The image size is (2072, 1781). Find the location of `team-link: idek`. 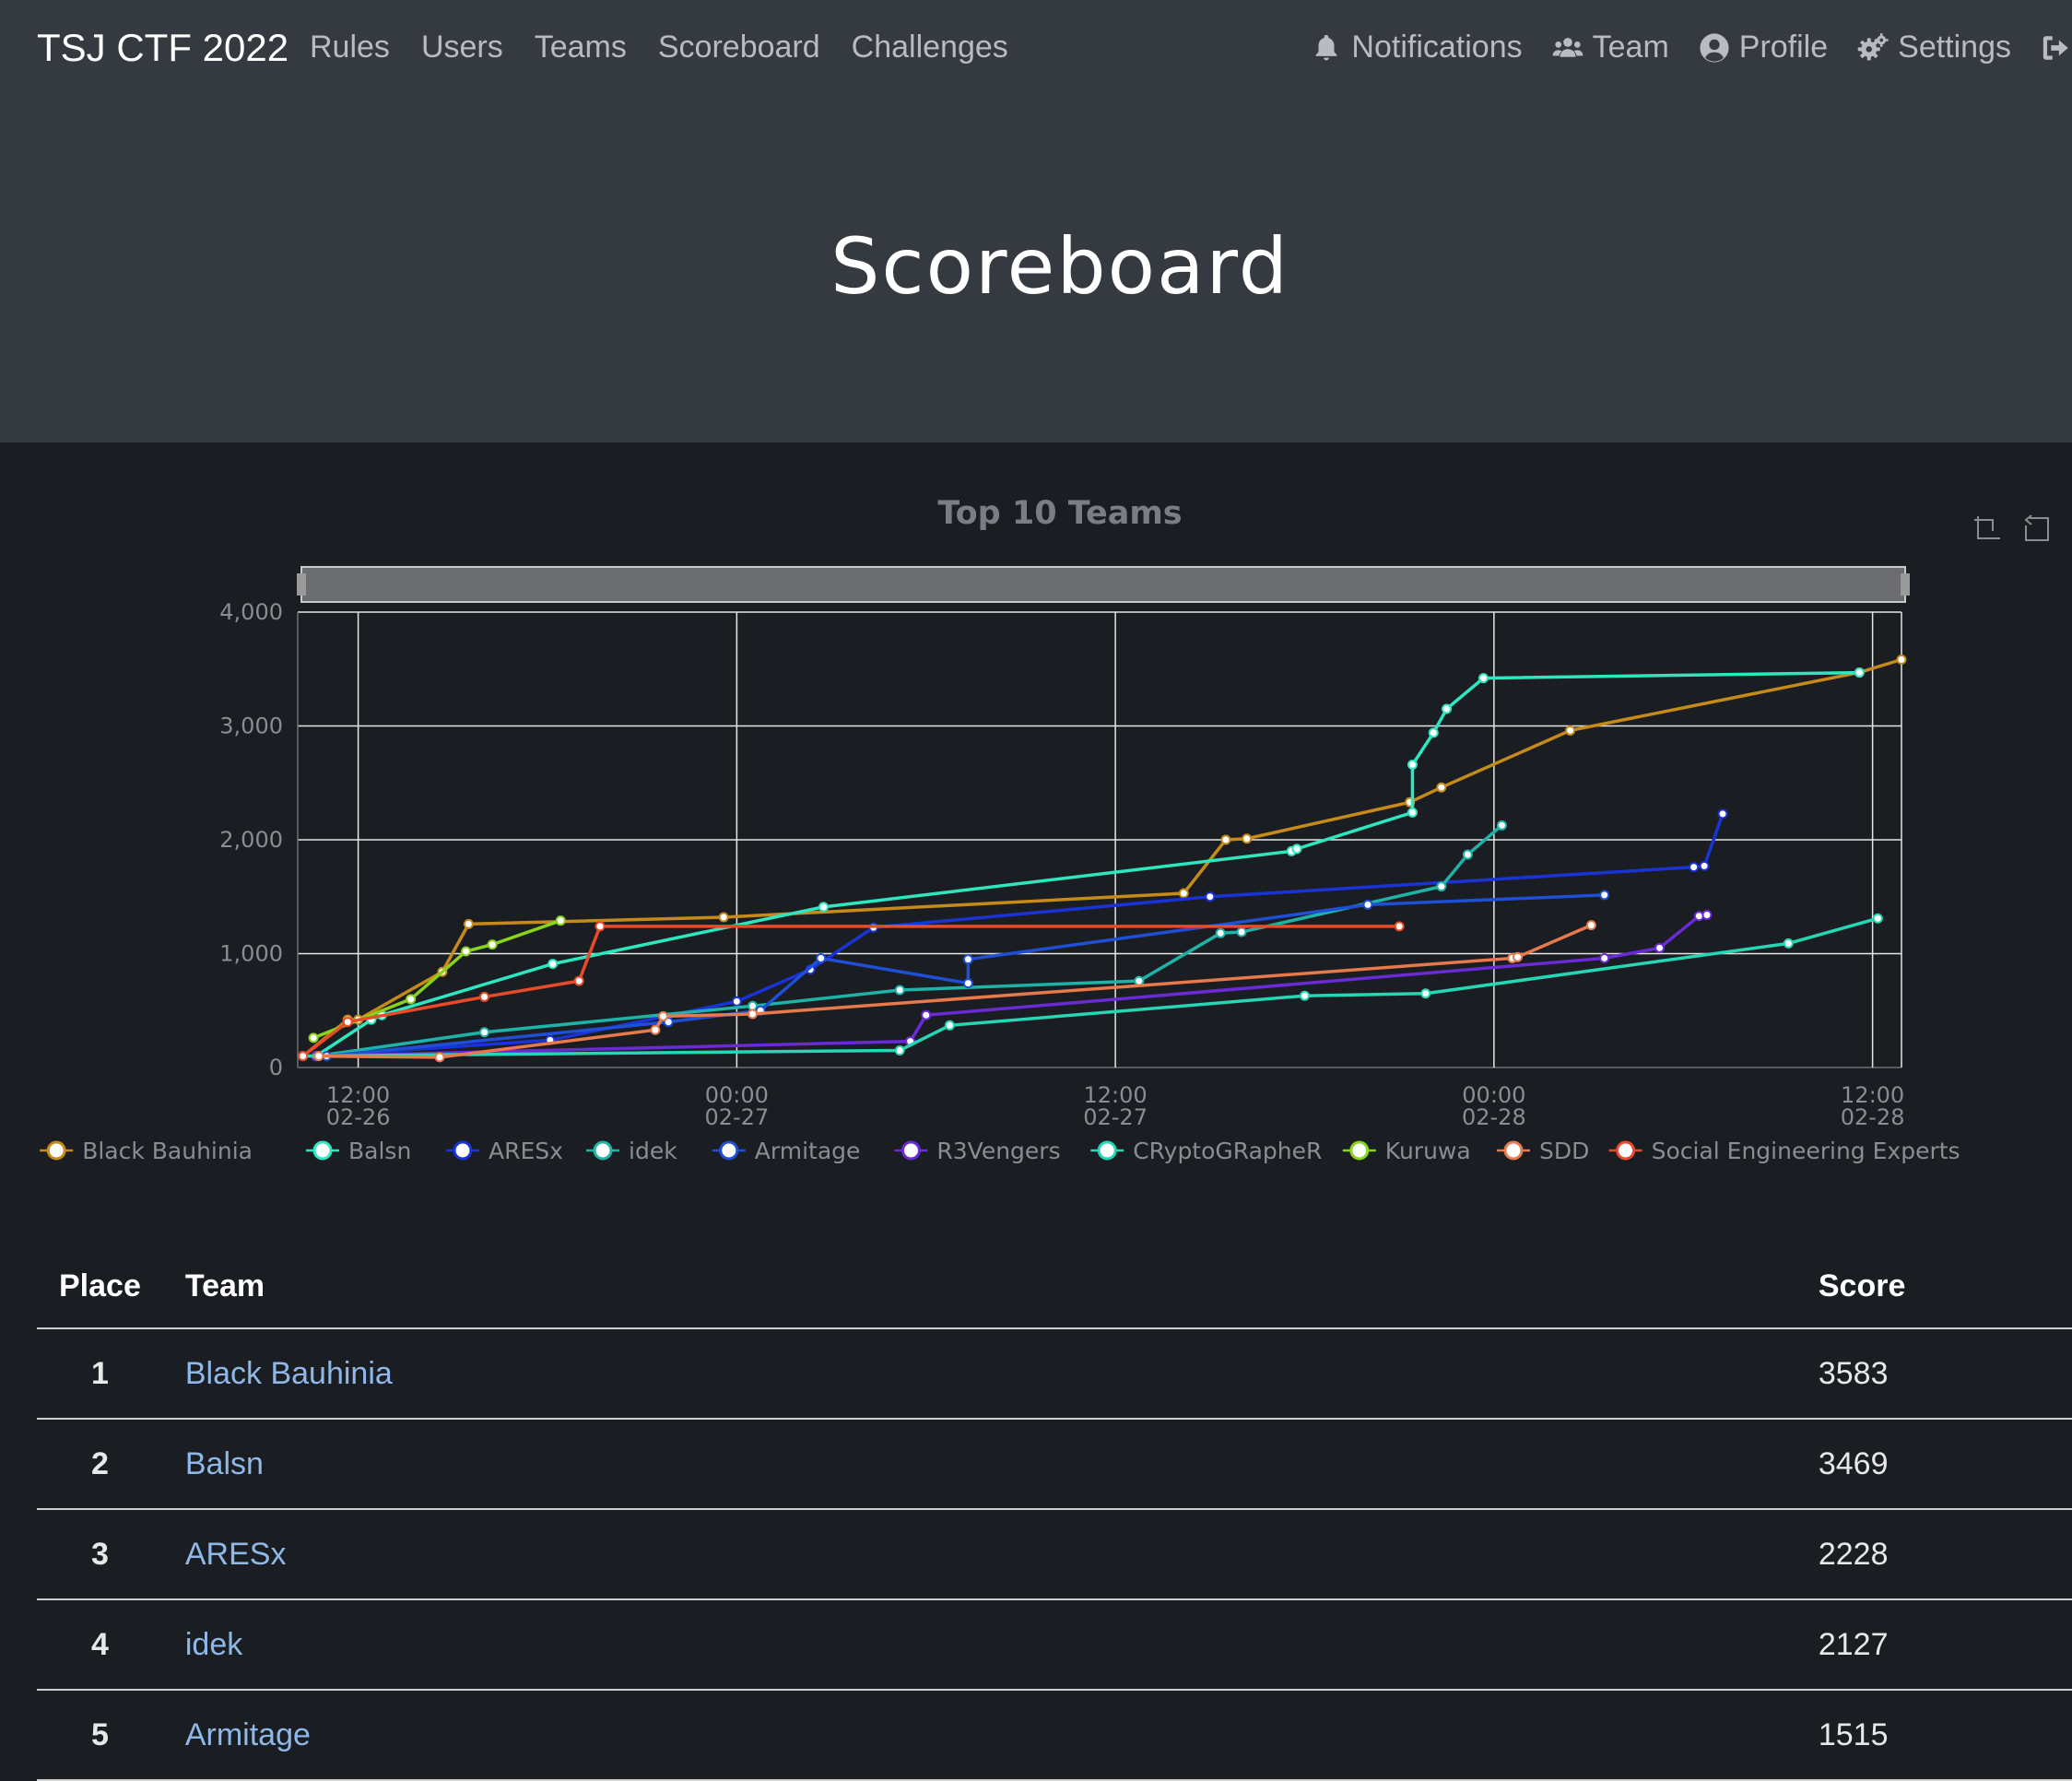

team-link: idek is located at coordinates (214, 1644).